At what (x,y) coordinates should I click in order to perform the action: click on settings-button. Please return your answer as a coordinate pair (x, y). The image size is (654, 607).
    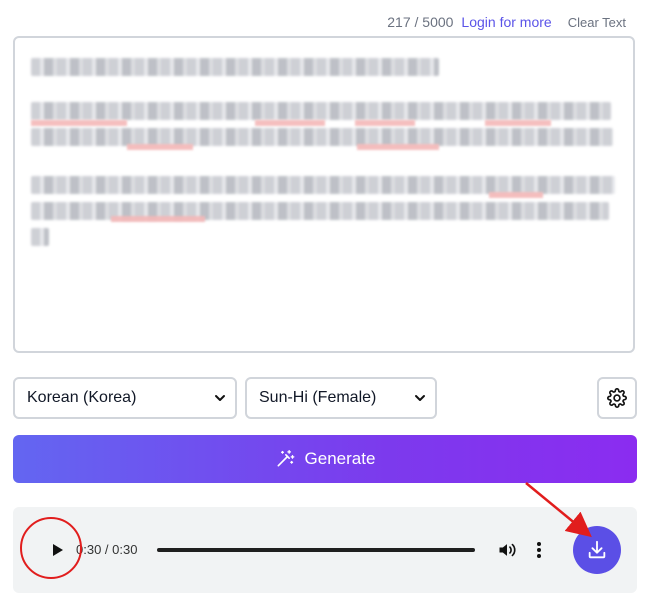
    Looking at the image, I should click on (617, 398).